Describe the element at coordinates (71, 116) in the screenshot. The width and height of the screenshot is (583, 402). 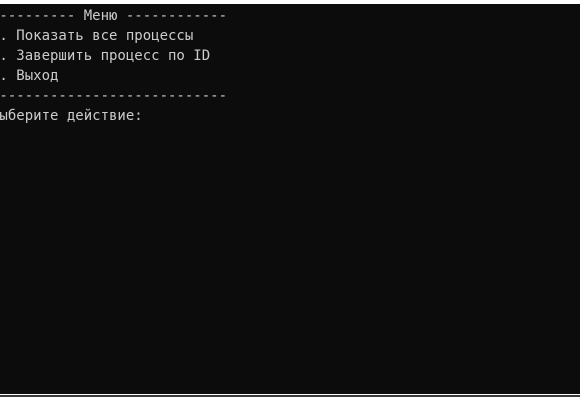
I see `action-prompt: Выберите действие:` at that location.